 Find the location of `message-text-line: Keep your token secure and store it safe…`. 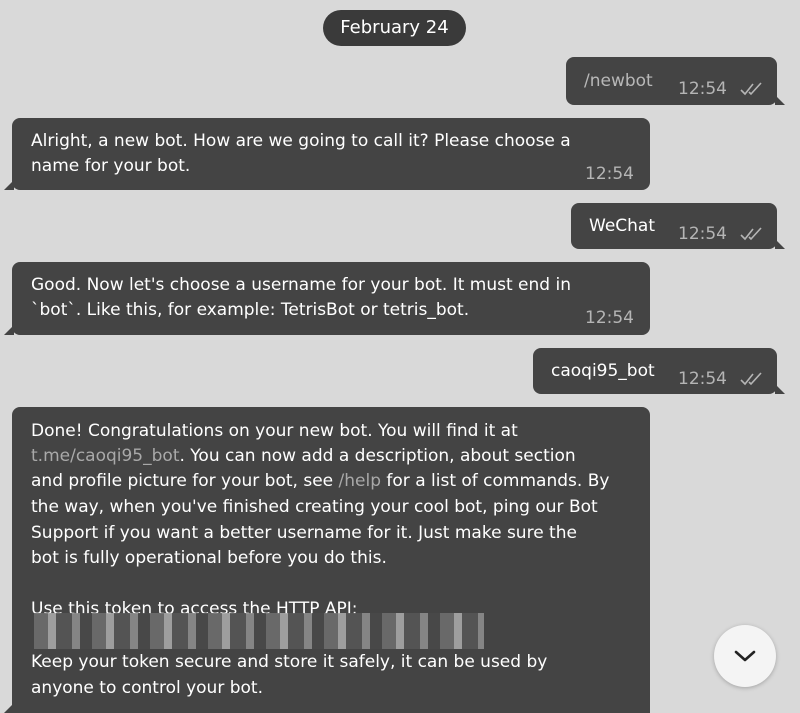

message-text-line: Keep your token secure and store it safe… is located at coordinates (289, 662).